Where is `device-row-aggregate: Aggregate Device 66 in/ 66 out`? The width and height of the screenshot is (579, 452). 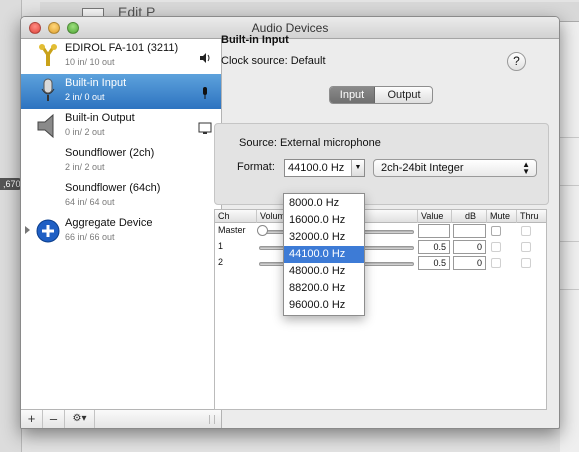
device-row-aggregate: Aggregate Device 66 in/ 66 out is located at coordinates (121, 231).